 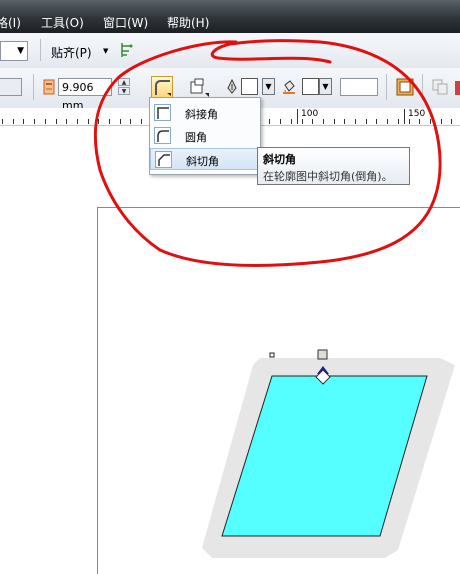 What do you see at coordinates (127, 50) in the screenshot?
I see `snap-options-icon` at bounding box center [127, 50].